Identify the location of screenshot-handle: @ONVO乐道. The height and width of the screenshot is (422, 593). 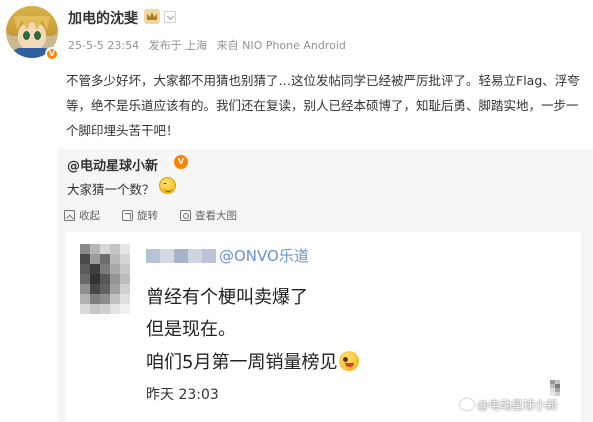
(264, 256).